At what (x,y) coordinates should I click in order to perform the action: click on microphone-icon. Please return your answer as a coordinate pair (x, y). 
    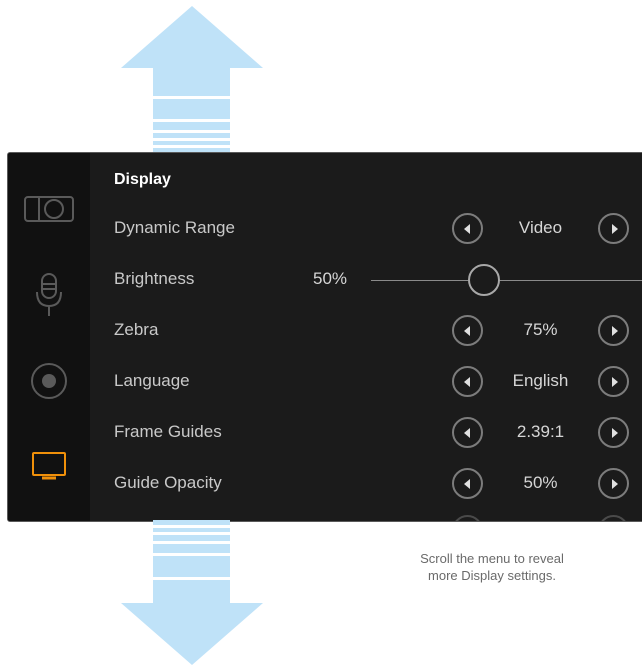
    Looking at the image, I should click on (49, 295).